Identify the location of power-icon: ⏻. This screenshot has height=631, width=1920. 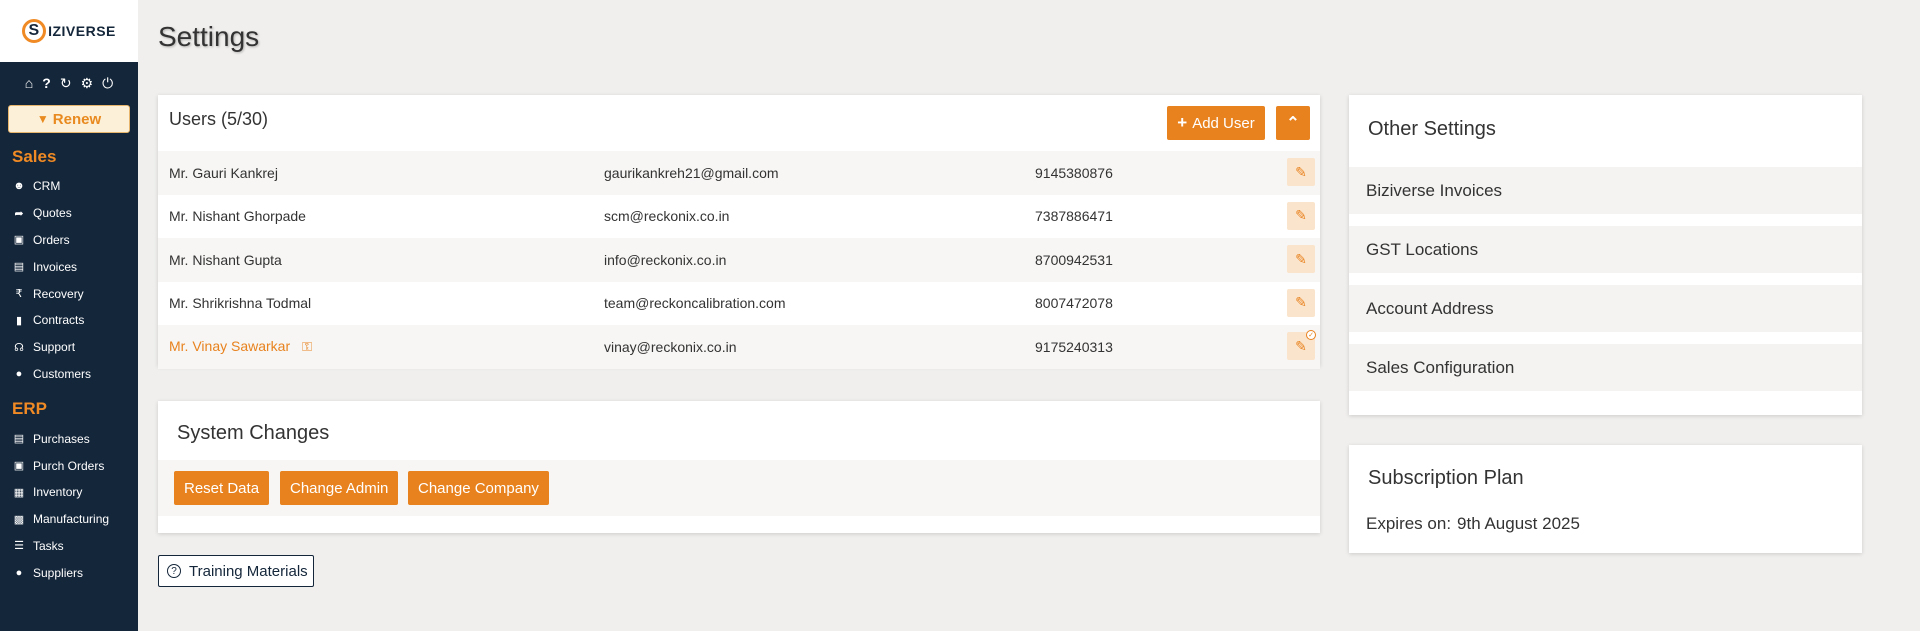
(107, 83).